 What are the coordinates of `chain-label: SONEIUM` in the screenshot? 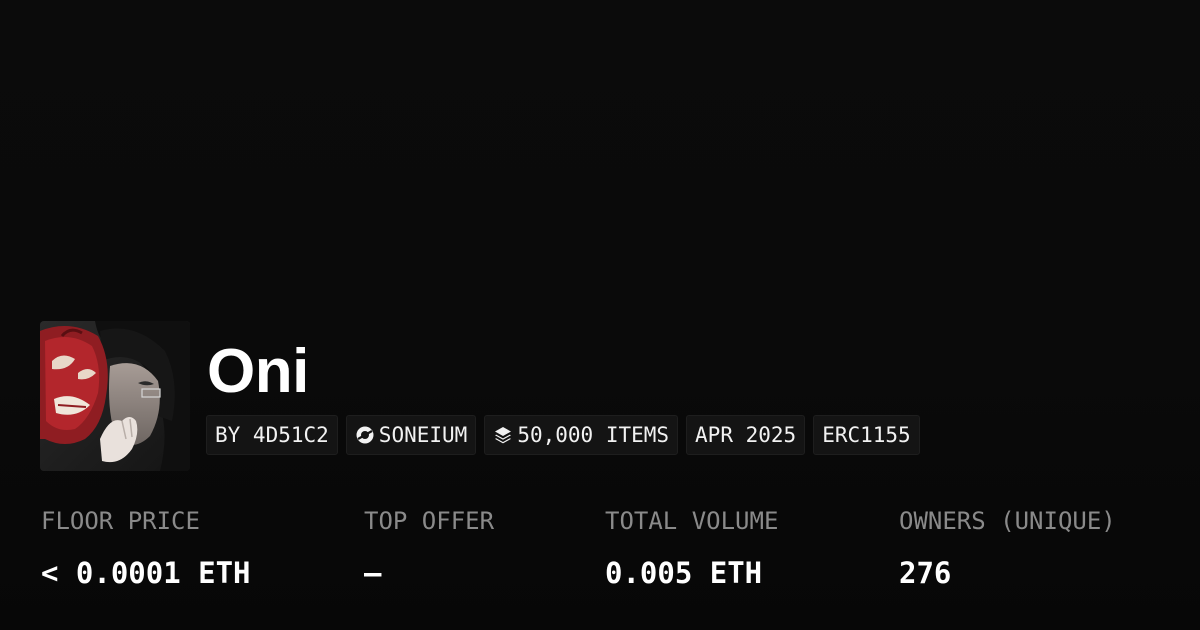 It's located at (423, 435).